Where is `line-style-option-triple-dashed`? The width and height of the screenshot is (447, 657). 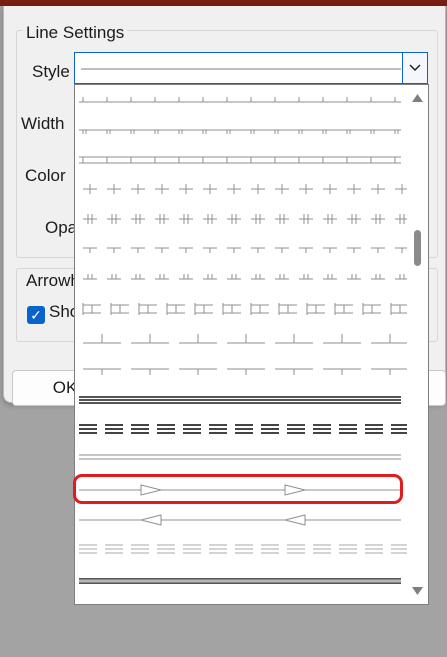
line-style-option-triple-dashed is located at coordinates (241, 429).